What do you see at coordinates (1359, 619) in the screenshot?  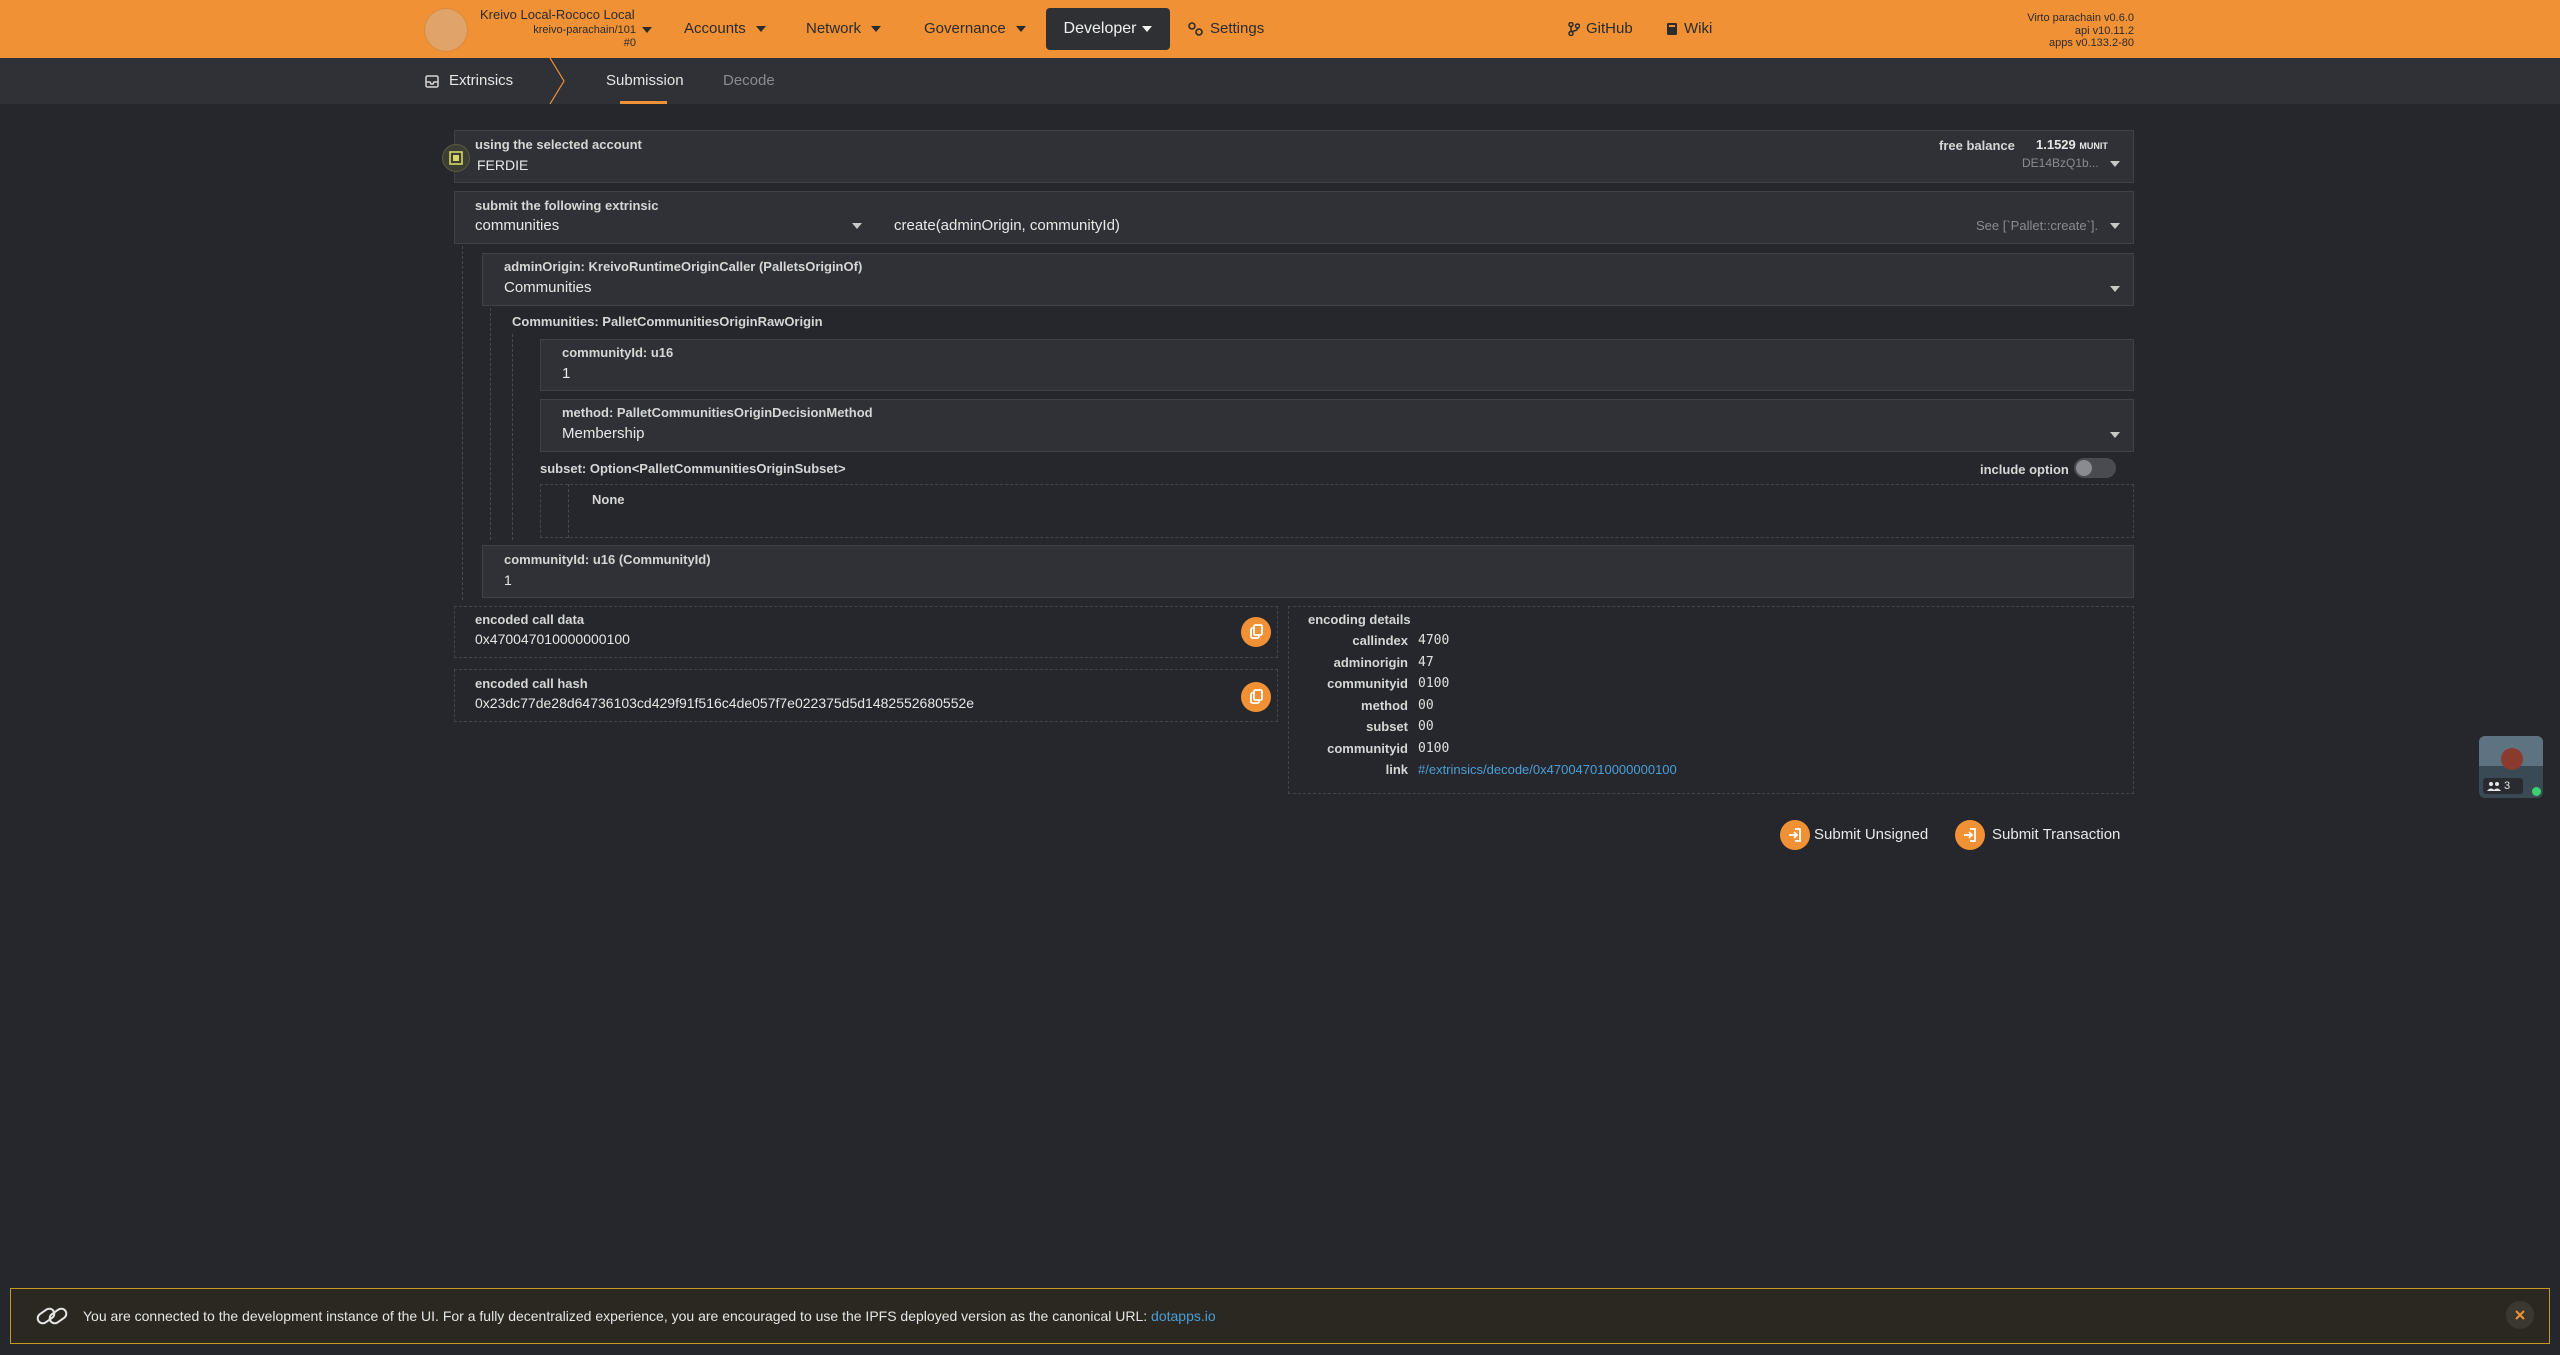 I see `encoding-details-title: encoding details` at bounding box center [1359, 619].